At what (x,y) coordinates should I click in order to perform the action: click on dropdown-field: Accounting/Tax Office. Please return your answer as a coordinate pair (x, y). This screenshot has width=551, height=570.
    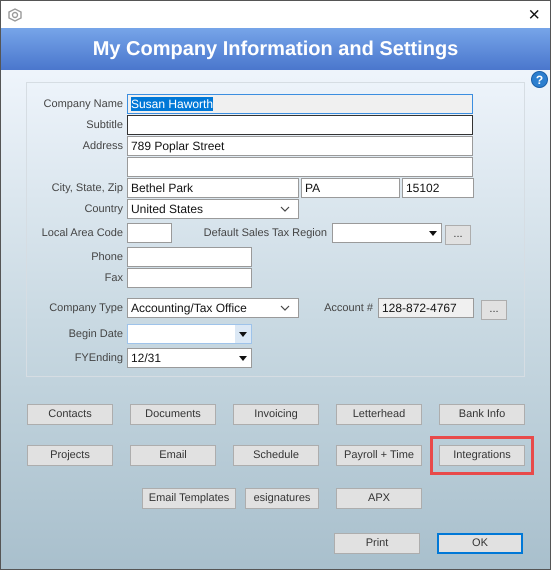
    Looking at the image, I should click on (213, 308).